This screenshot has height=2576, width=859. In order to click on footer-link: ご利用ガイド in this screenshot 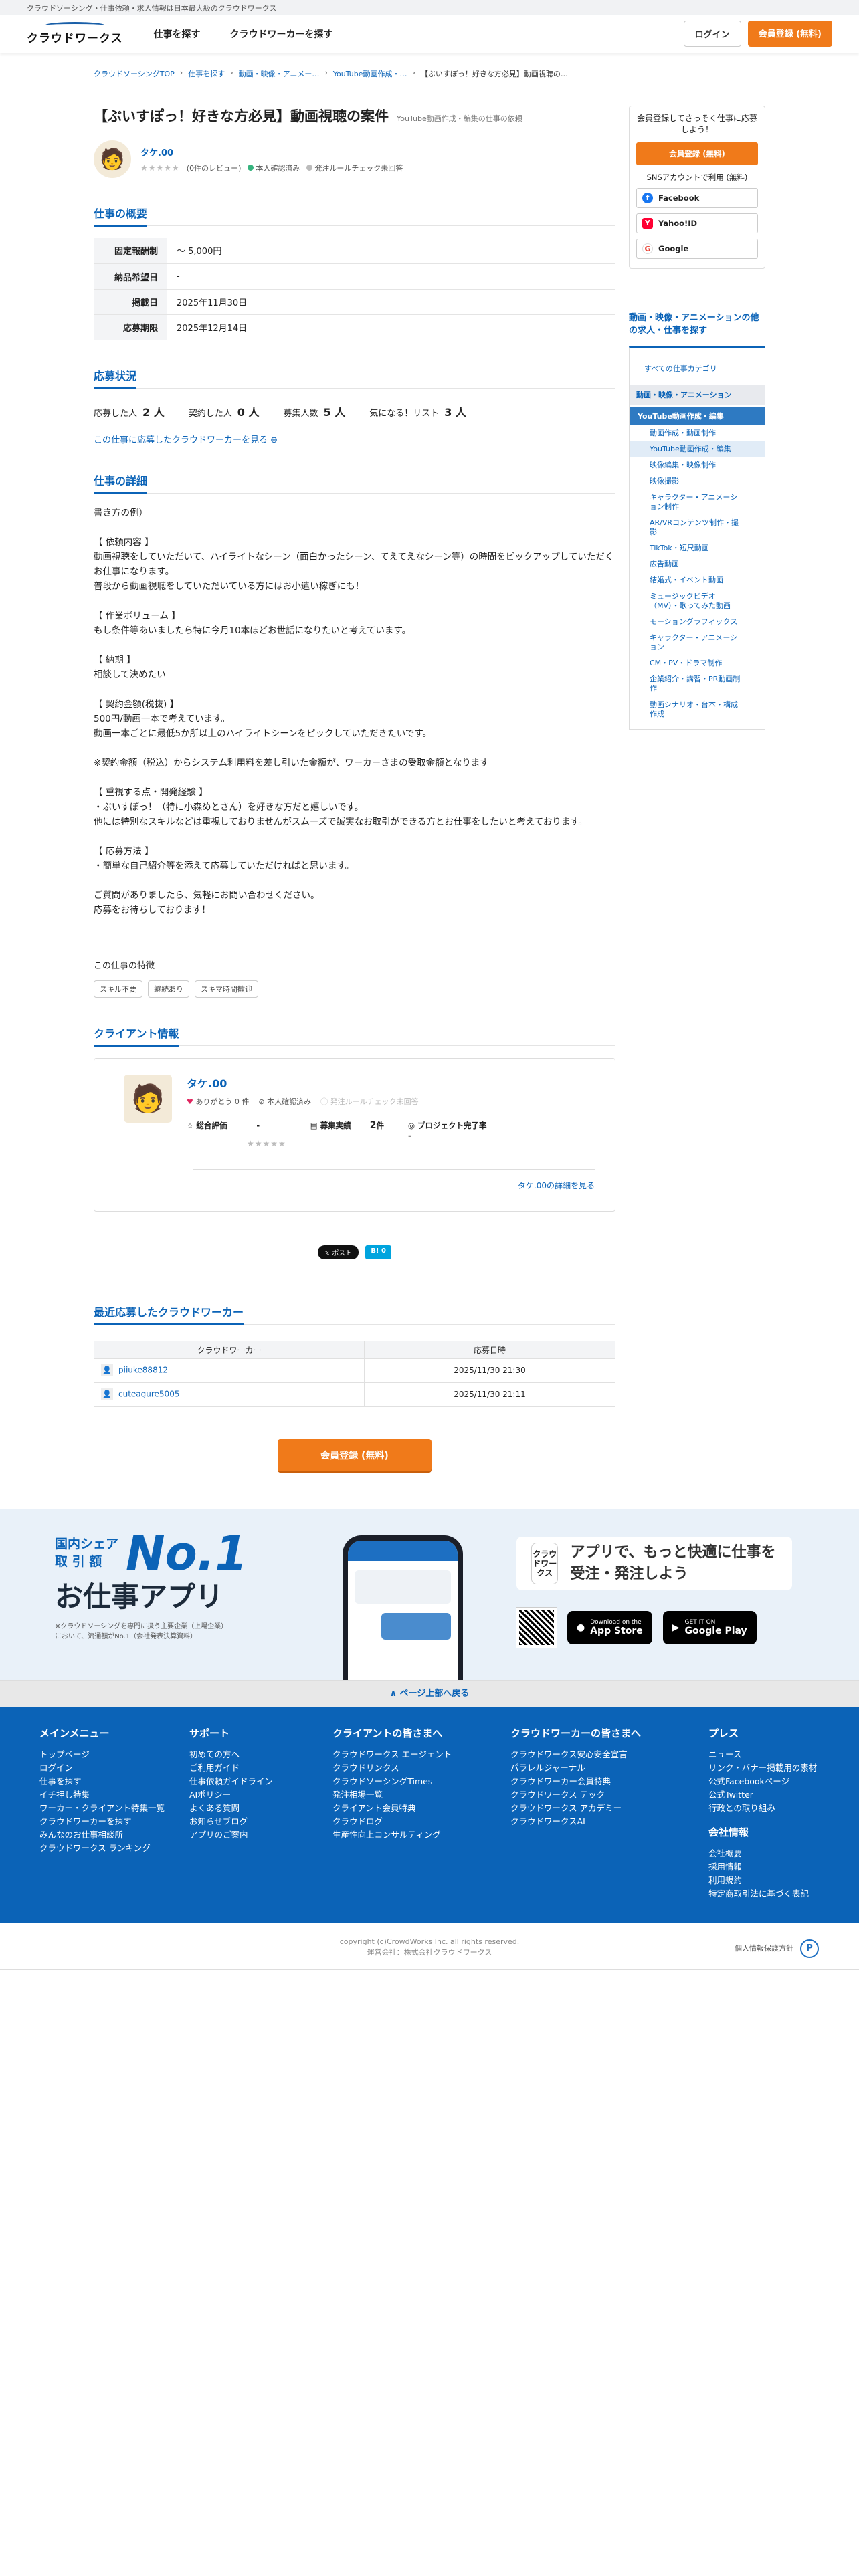, I will do `click(260, 1768)`.